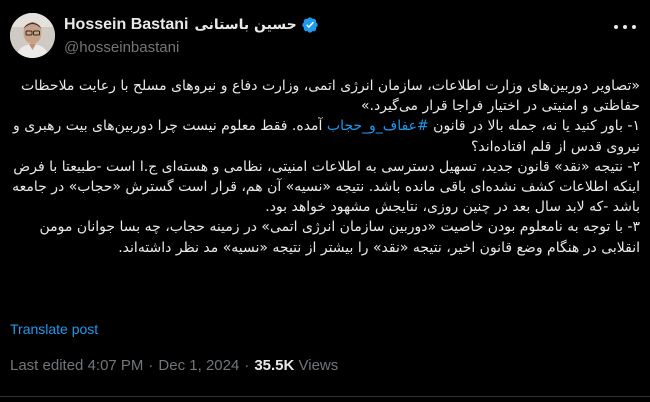  What do you see at coordinates (318, 365) in the screenshot?
I see `views-label: Views` at bounding box center [318, 365].